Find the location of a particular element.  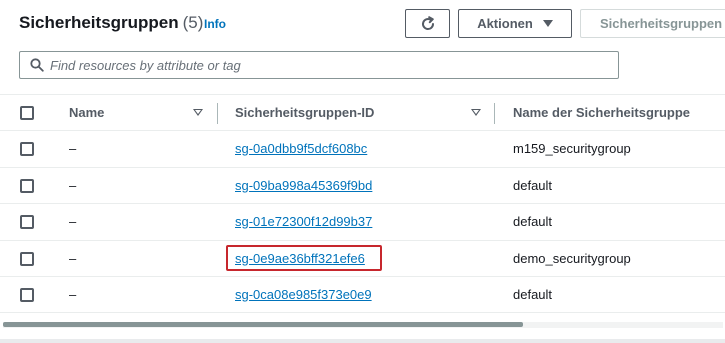

column-header-security-group-id: Sicherheitsgruppen-ID is located at coordinates (304, 112).